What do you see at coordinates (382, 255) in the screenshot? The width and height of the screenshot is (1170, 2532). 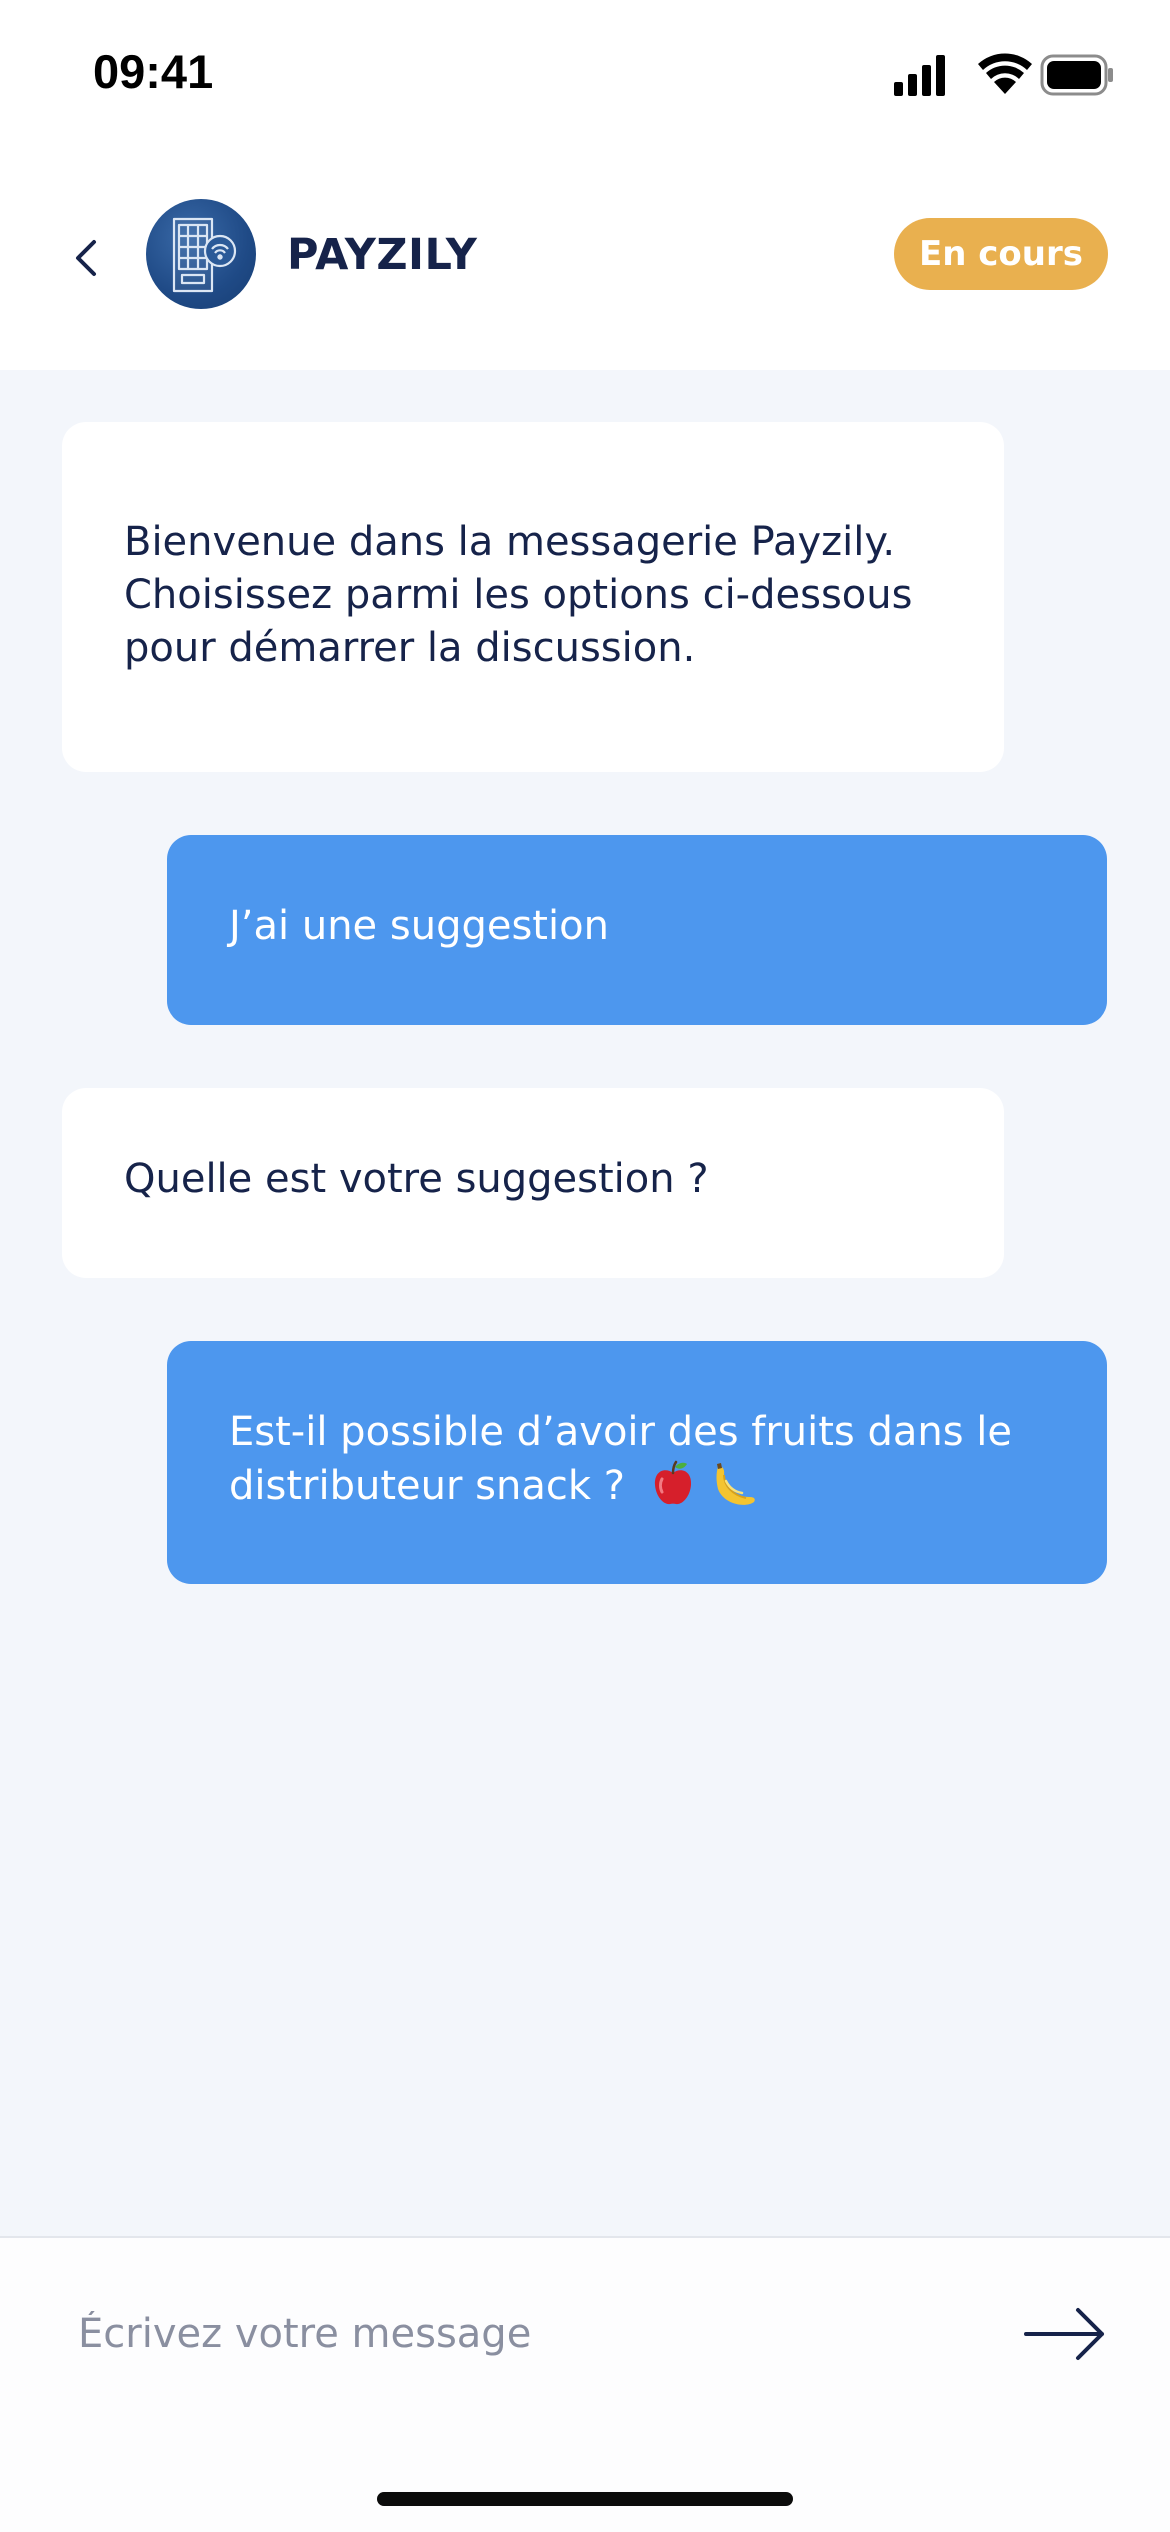 I see `conversation-title: PAYZILY` at bounding box center [382, 255].